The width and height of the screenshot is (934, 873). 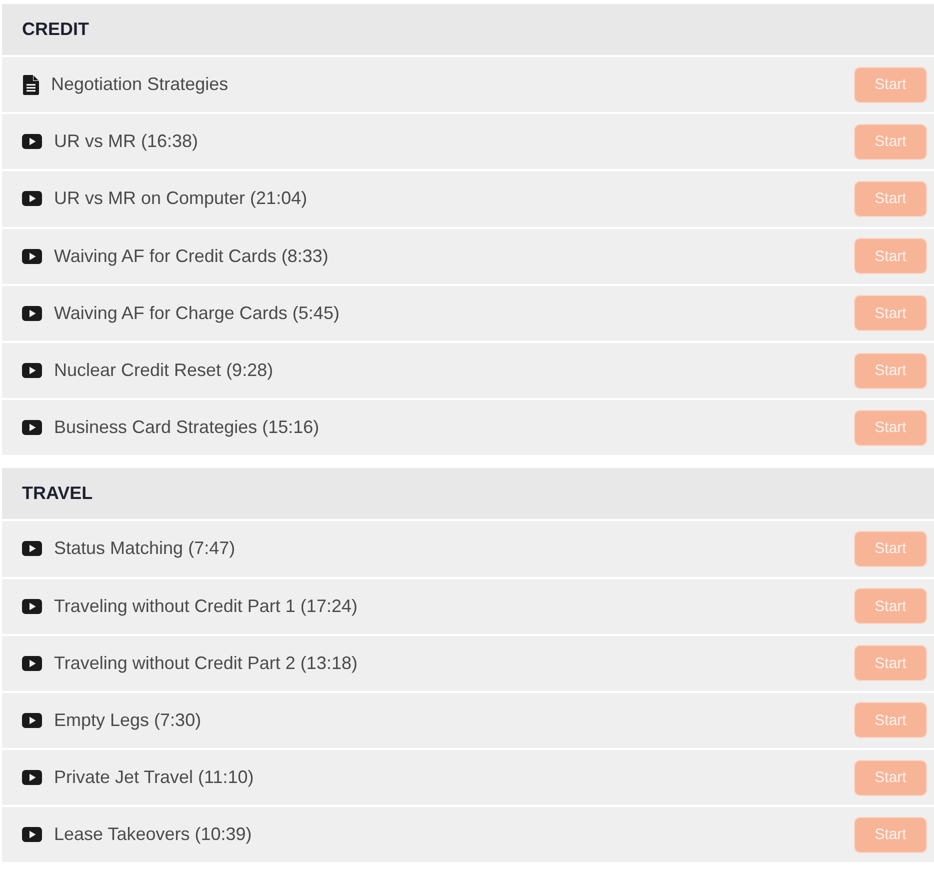 I want to click on lesson-title: Status Matching (7:47), so click(x=145, y=549).